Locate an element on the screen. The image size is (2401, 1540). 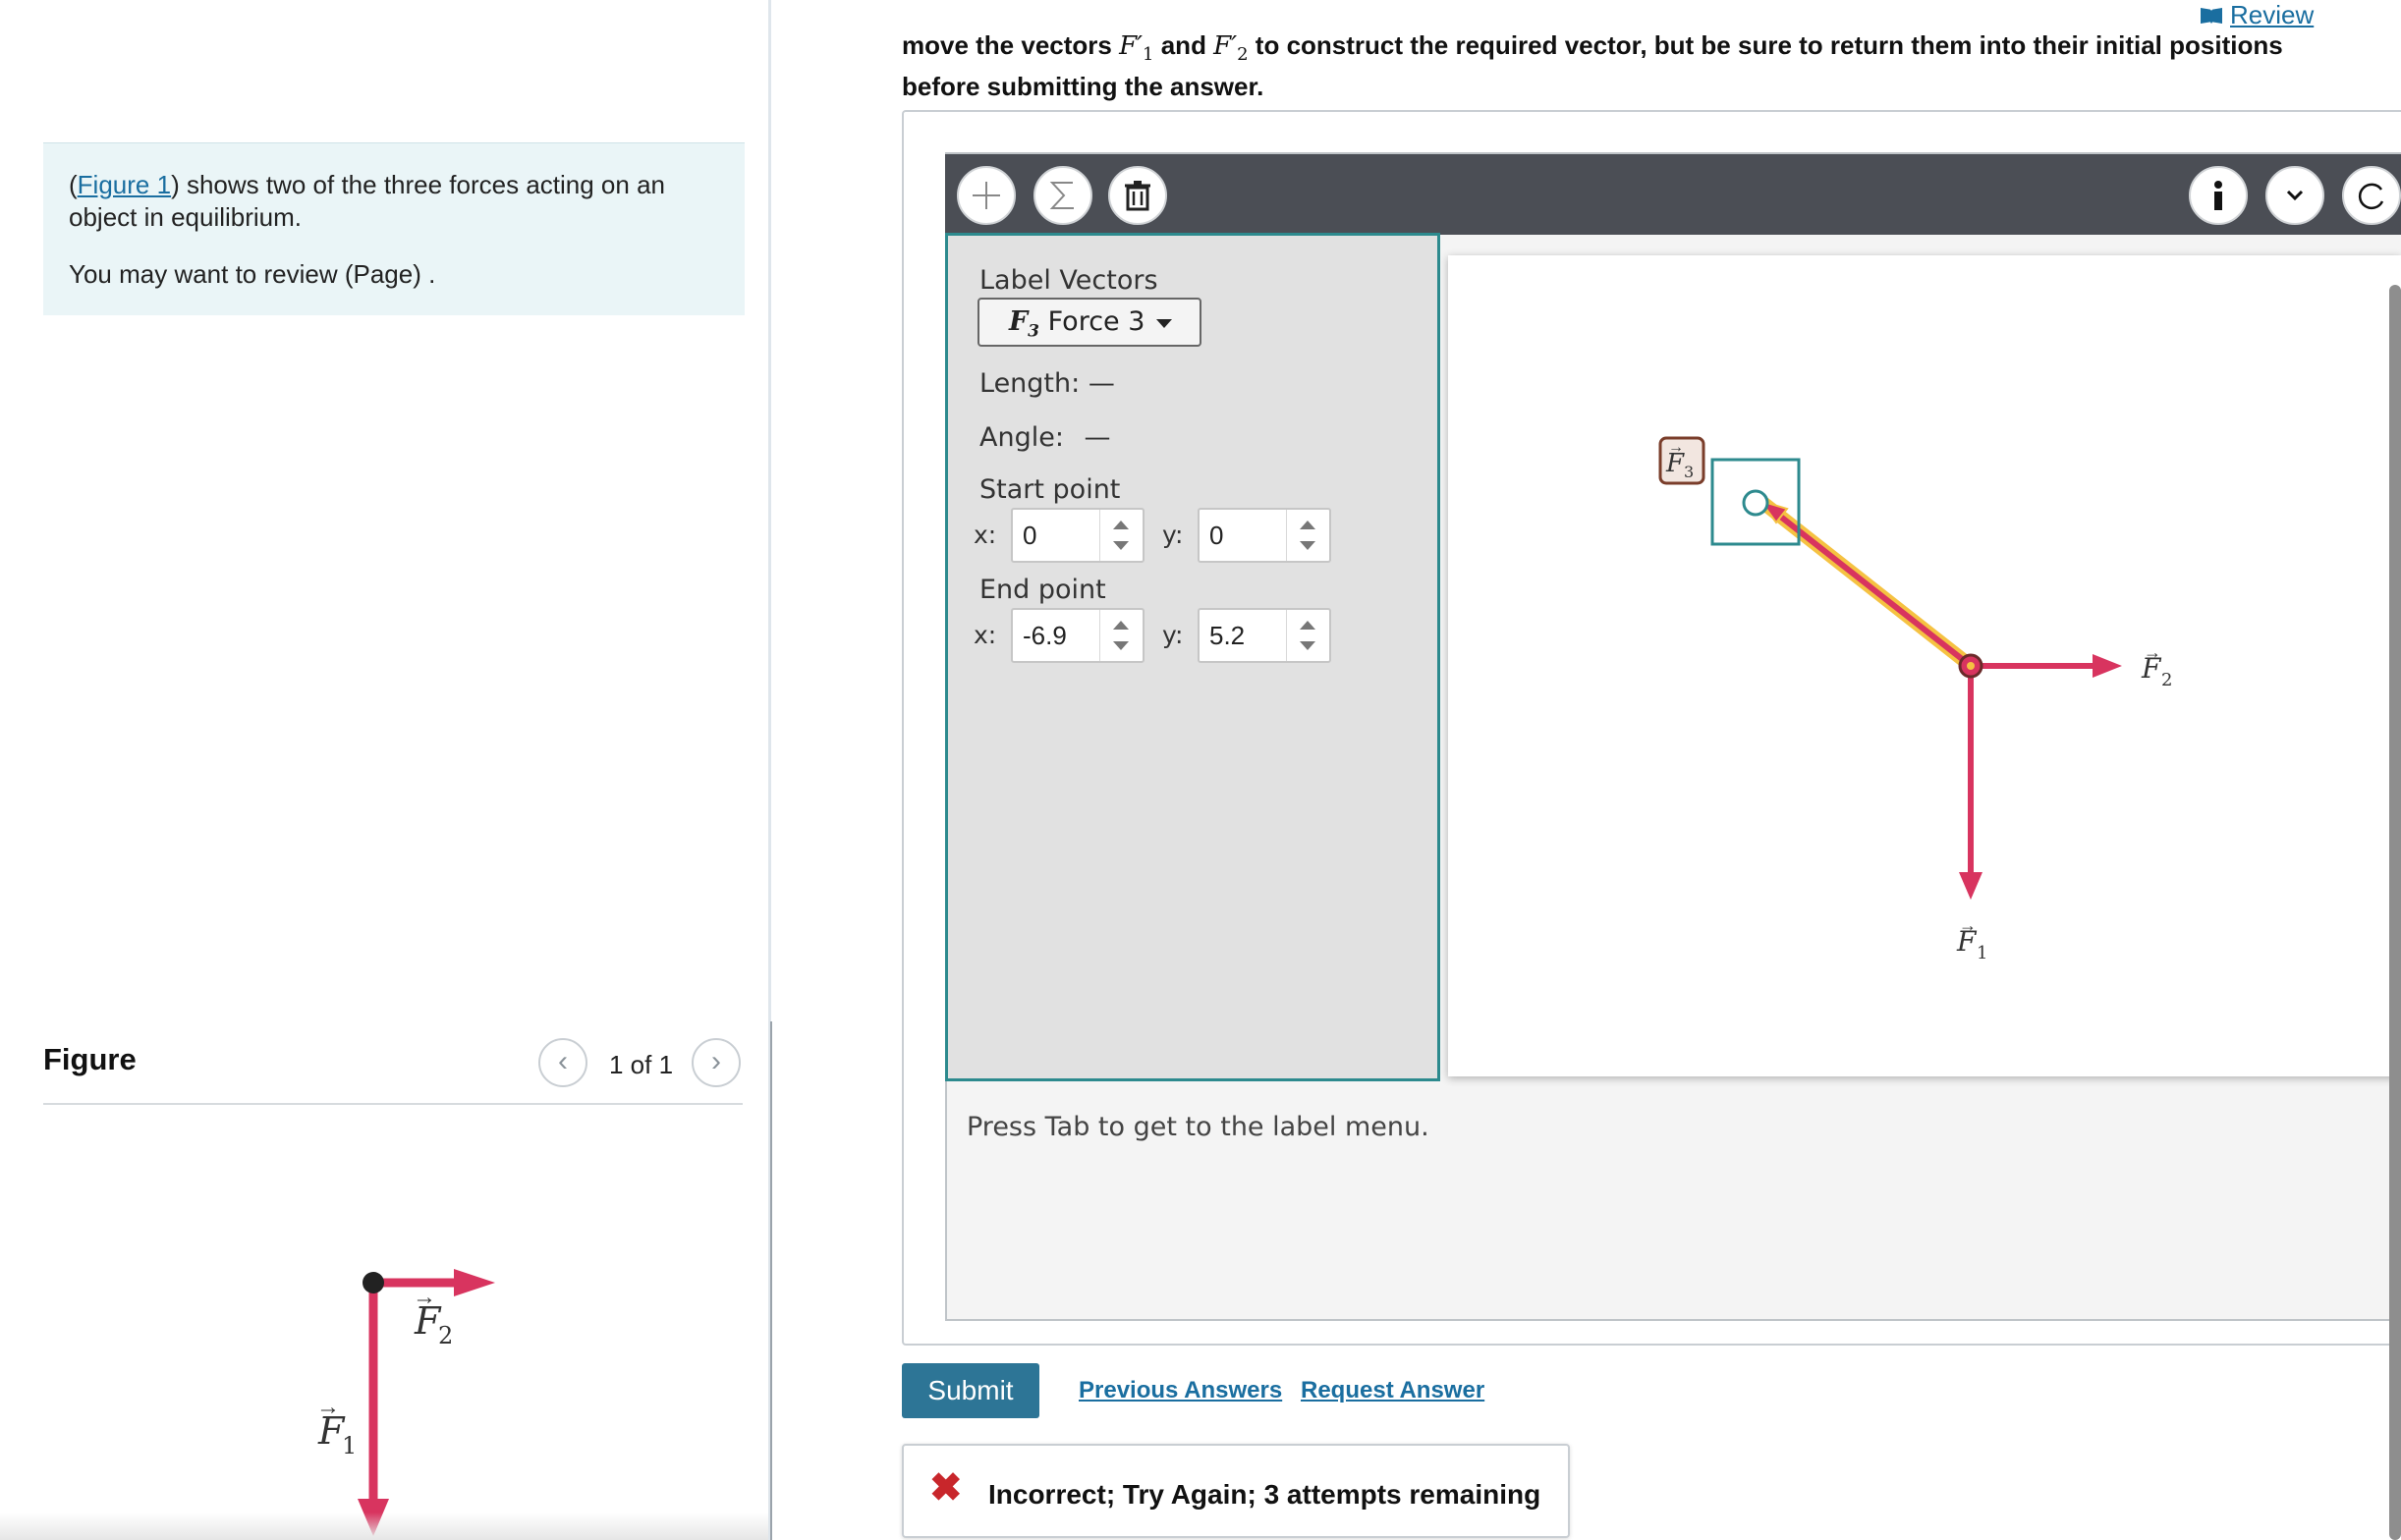
end-y-label: y: is located at coordinates (1173, 635).